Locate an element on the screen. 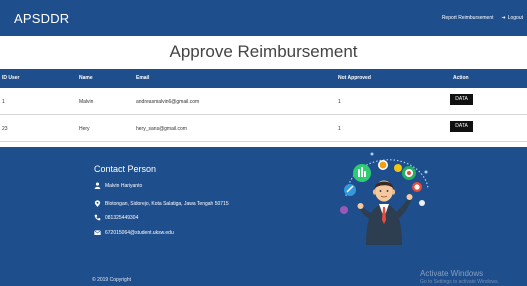  cell-id-user: 23 is located at coordinates (5, 129).